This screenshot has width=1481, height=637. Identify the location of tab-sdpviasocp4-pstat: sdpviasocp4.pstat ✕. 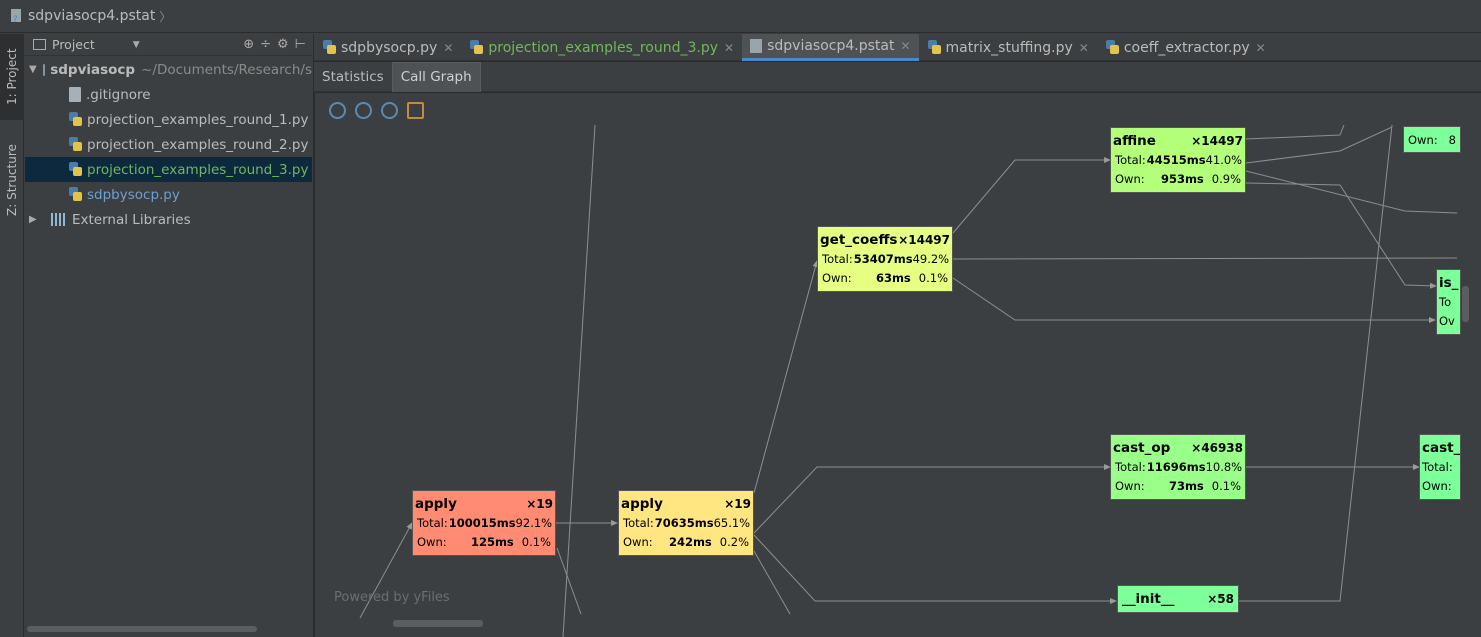
(830, 47).